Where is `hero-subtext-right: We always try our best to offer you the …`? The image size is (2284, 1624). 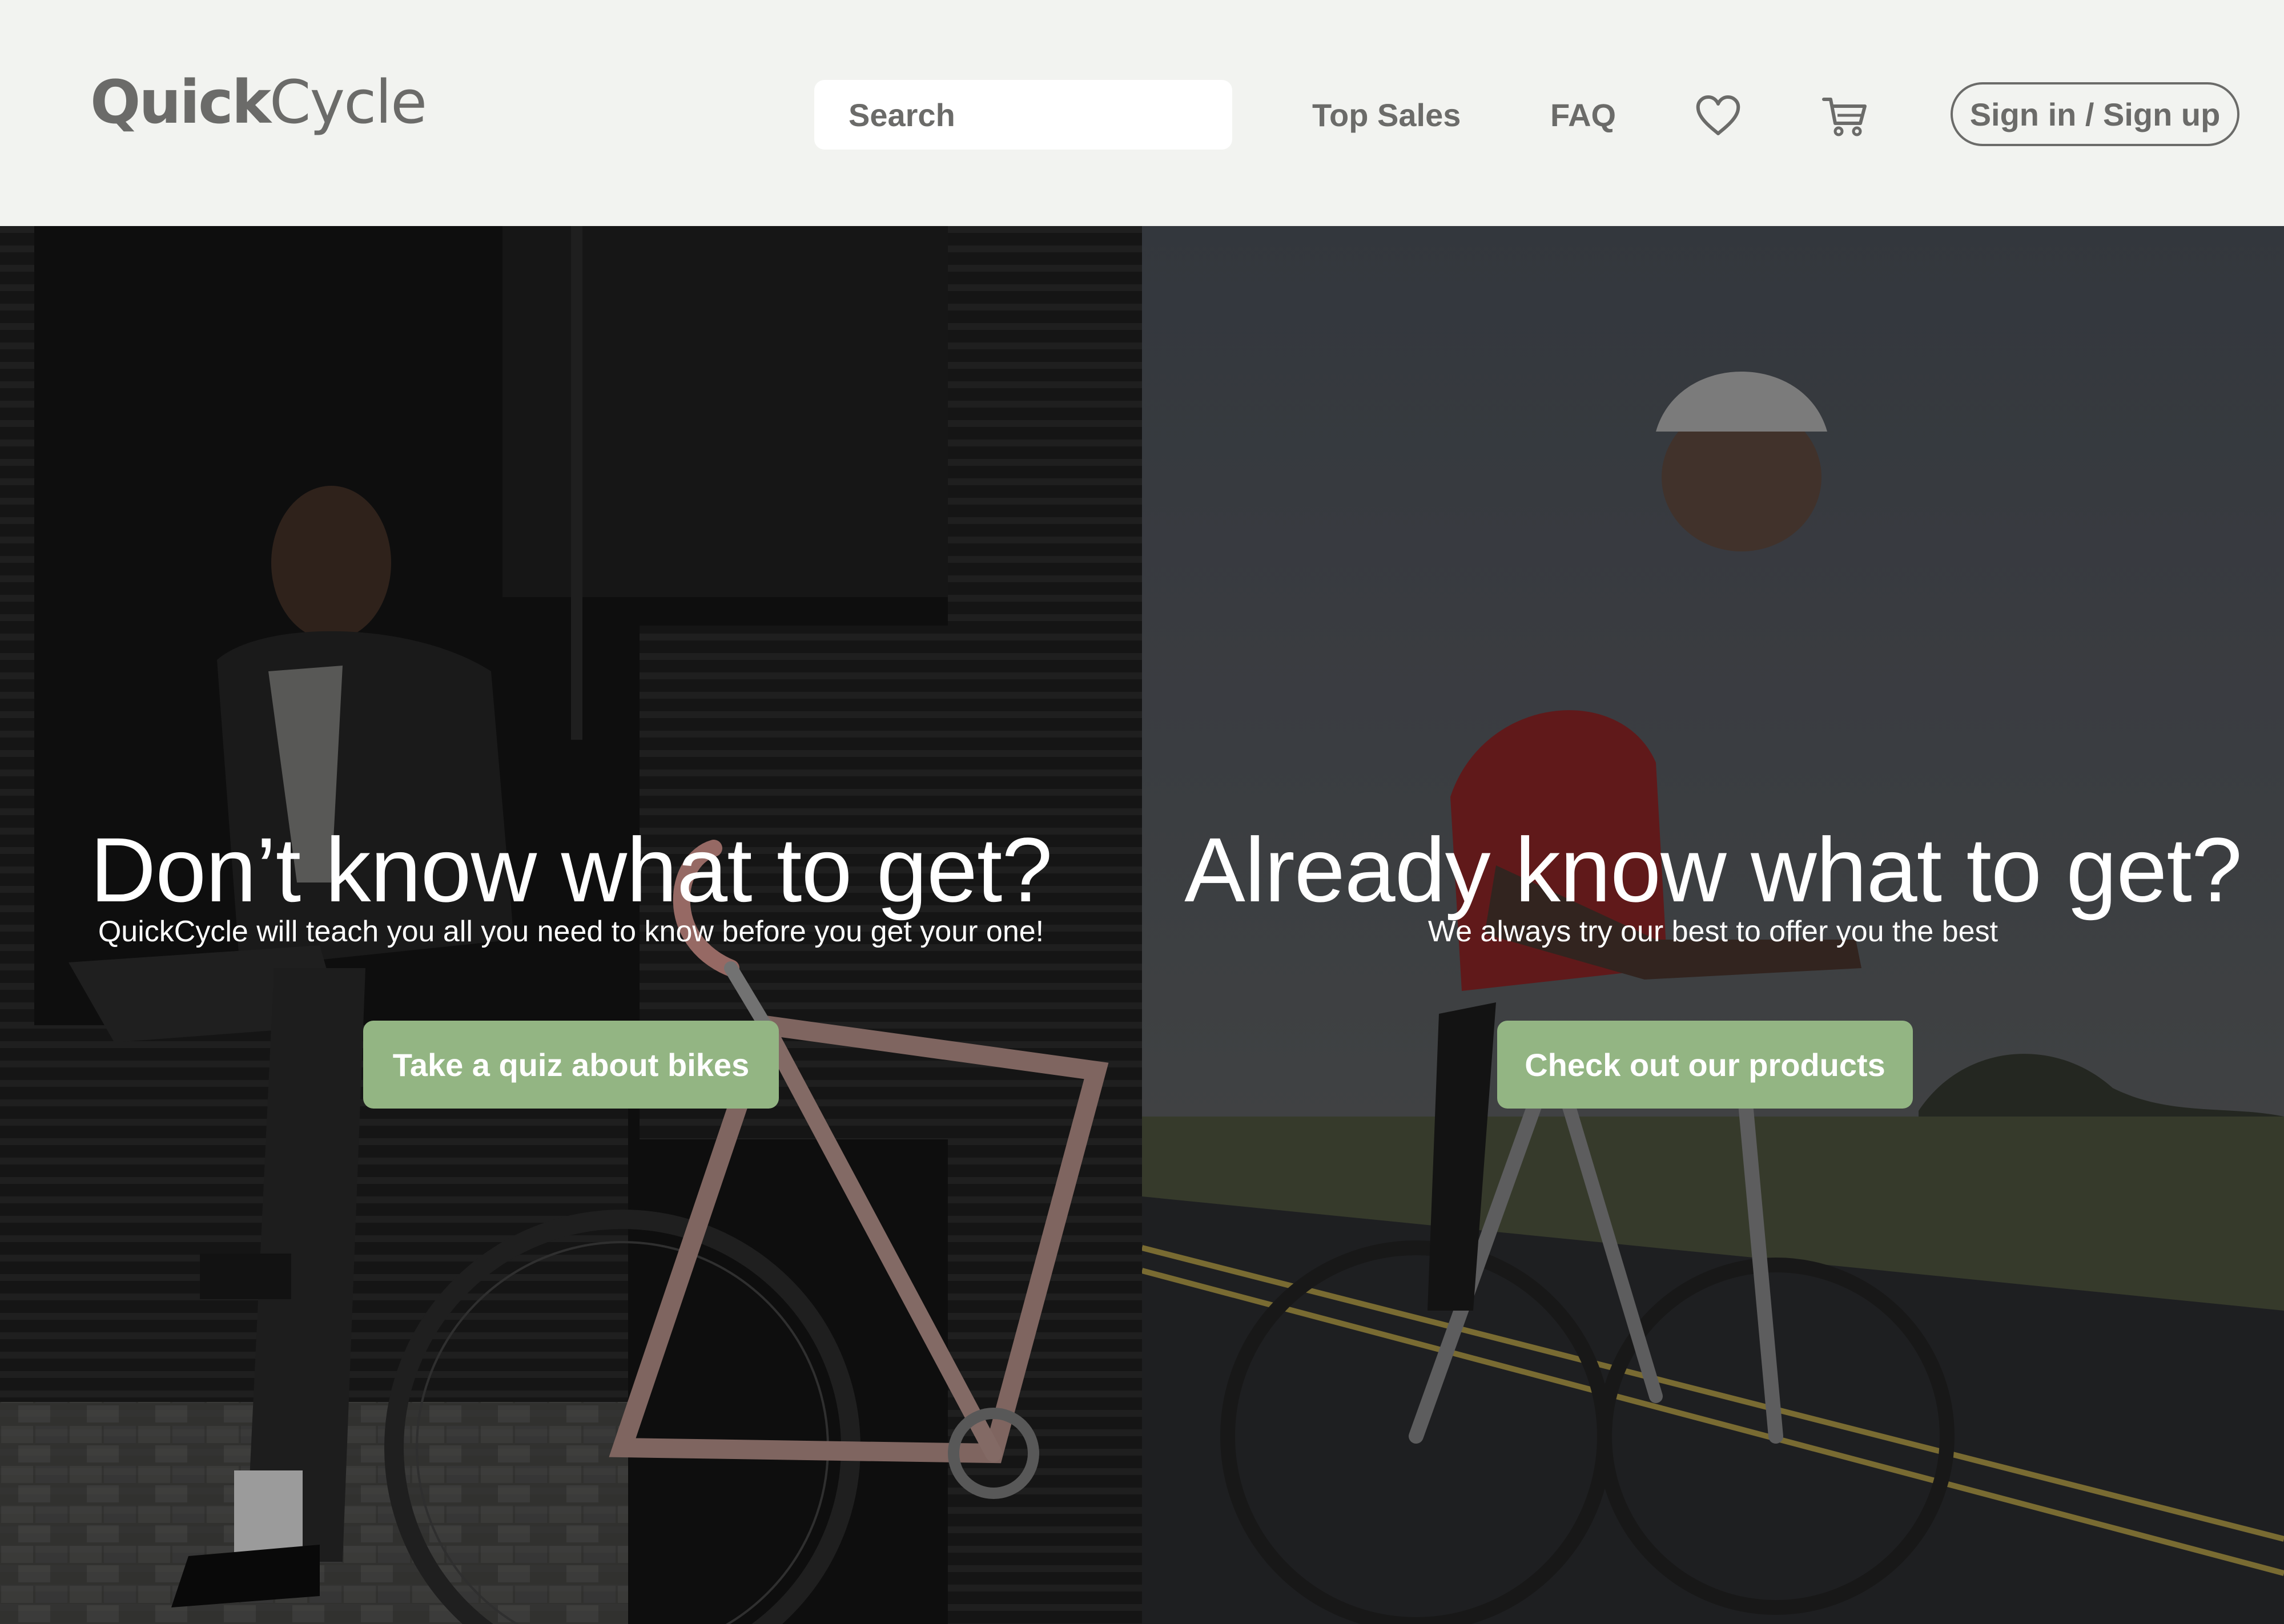
hero-subtext-right: We always try our best to offer you the … is located at coordinates (1712, 932).